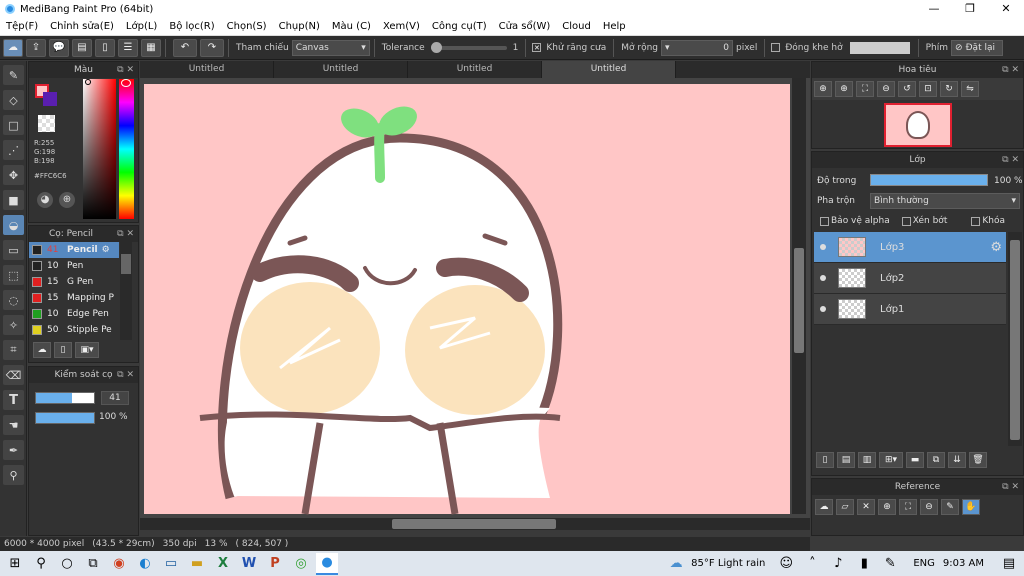 This screenshot has height=576, width=1024. I want to click on select-eraser-tool-icon: ⌫, so click(13, 375).